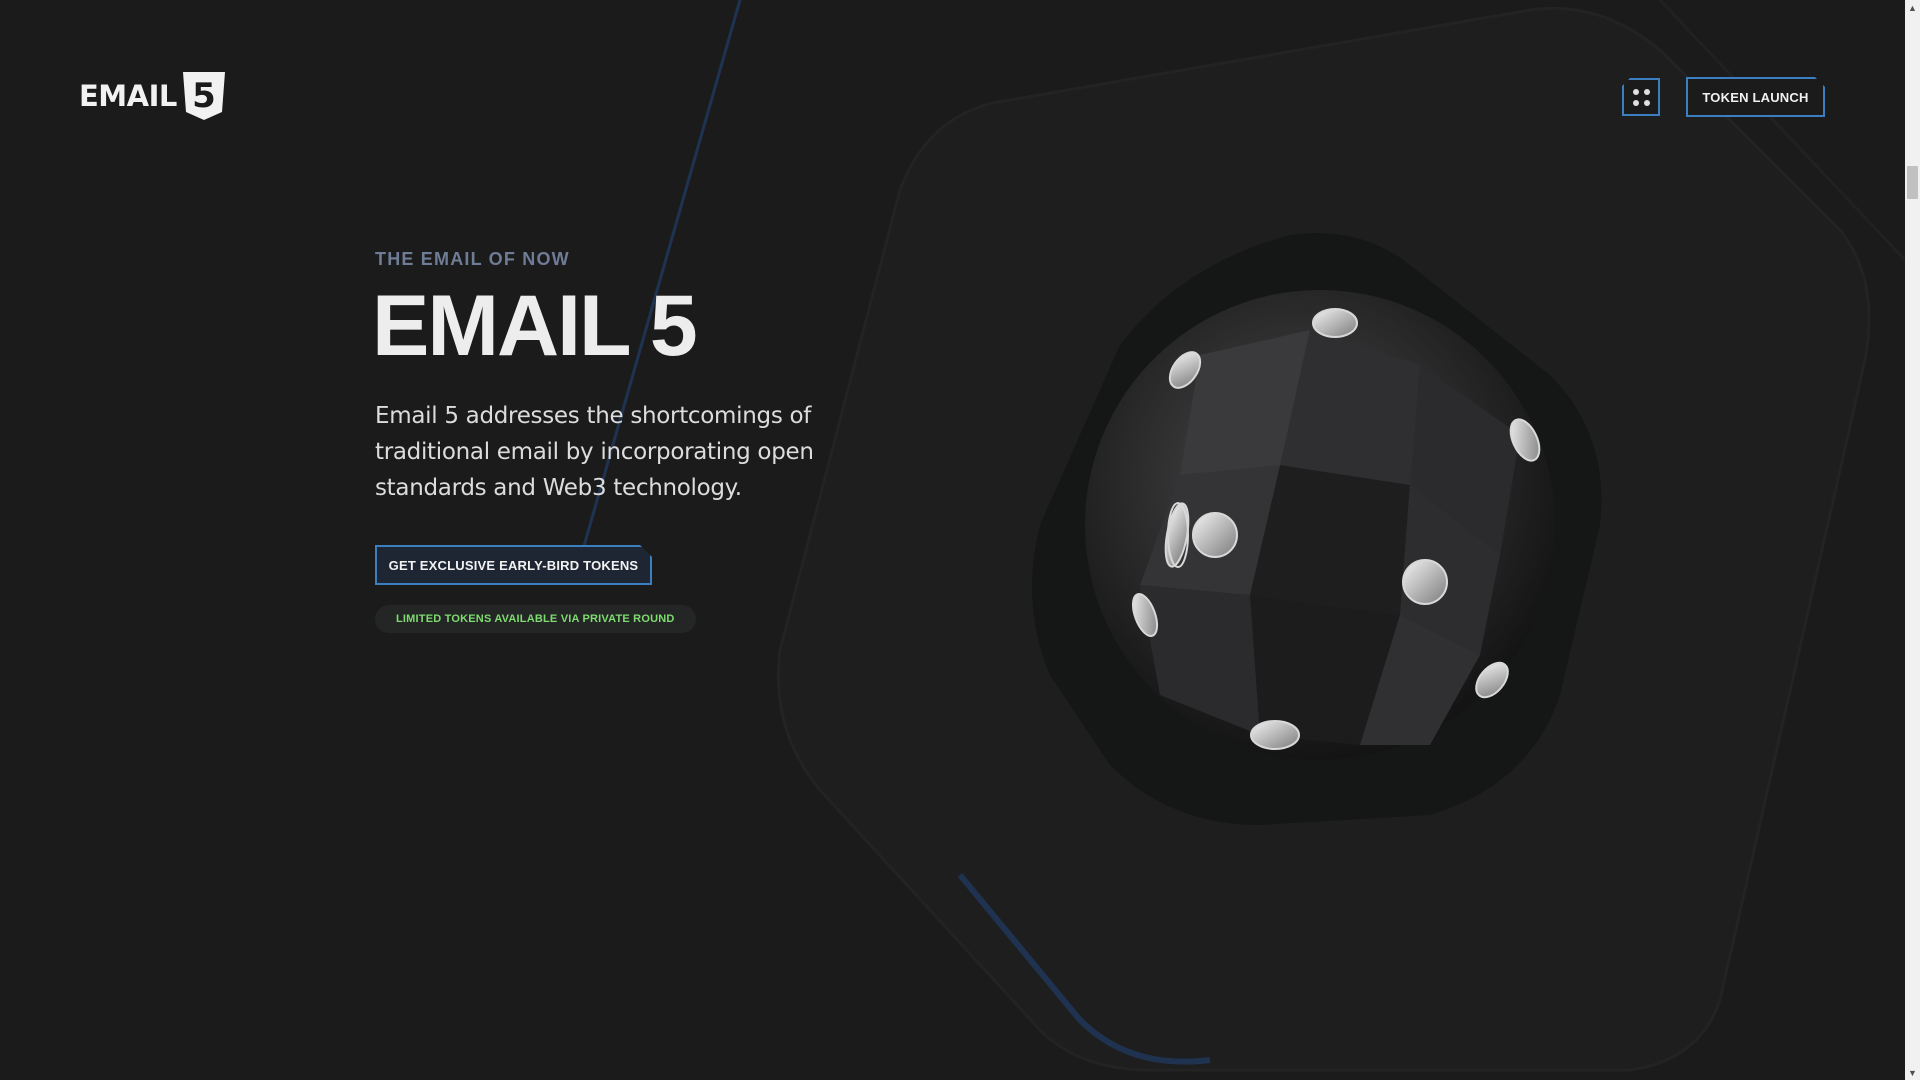 The height and width of the screenshot is (1080, 1920). I want to click on hero-eyebrow: THE EMAIL OF NOW, so click(472, 259).